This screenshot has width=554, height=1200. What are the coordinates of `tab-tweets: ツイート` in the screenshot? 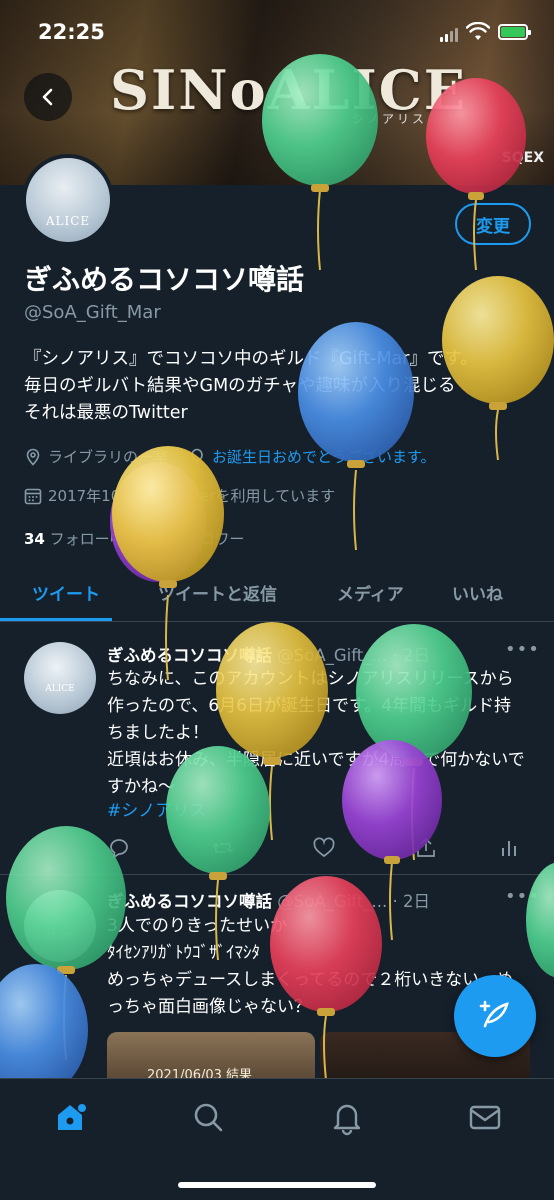 It's located at (66, 592).